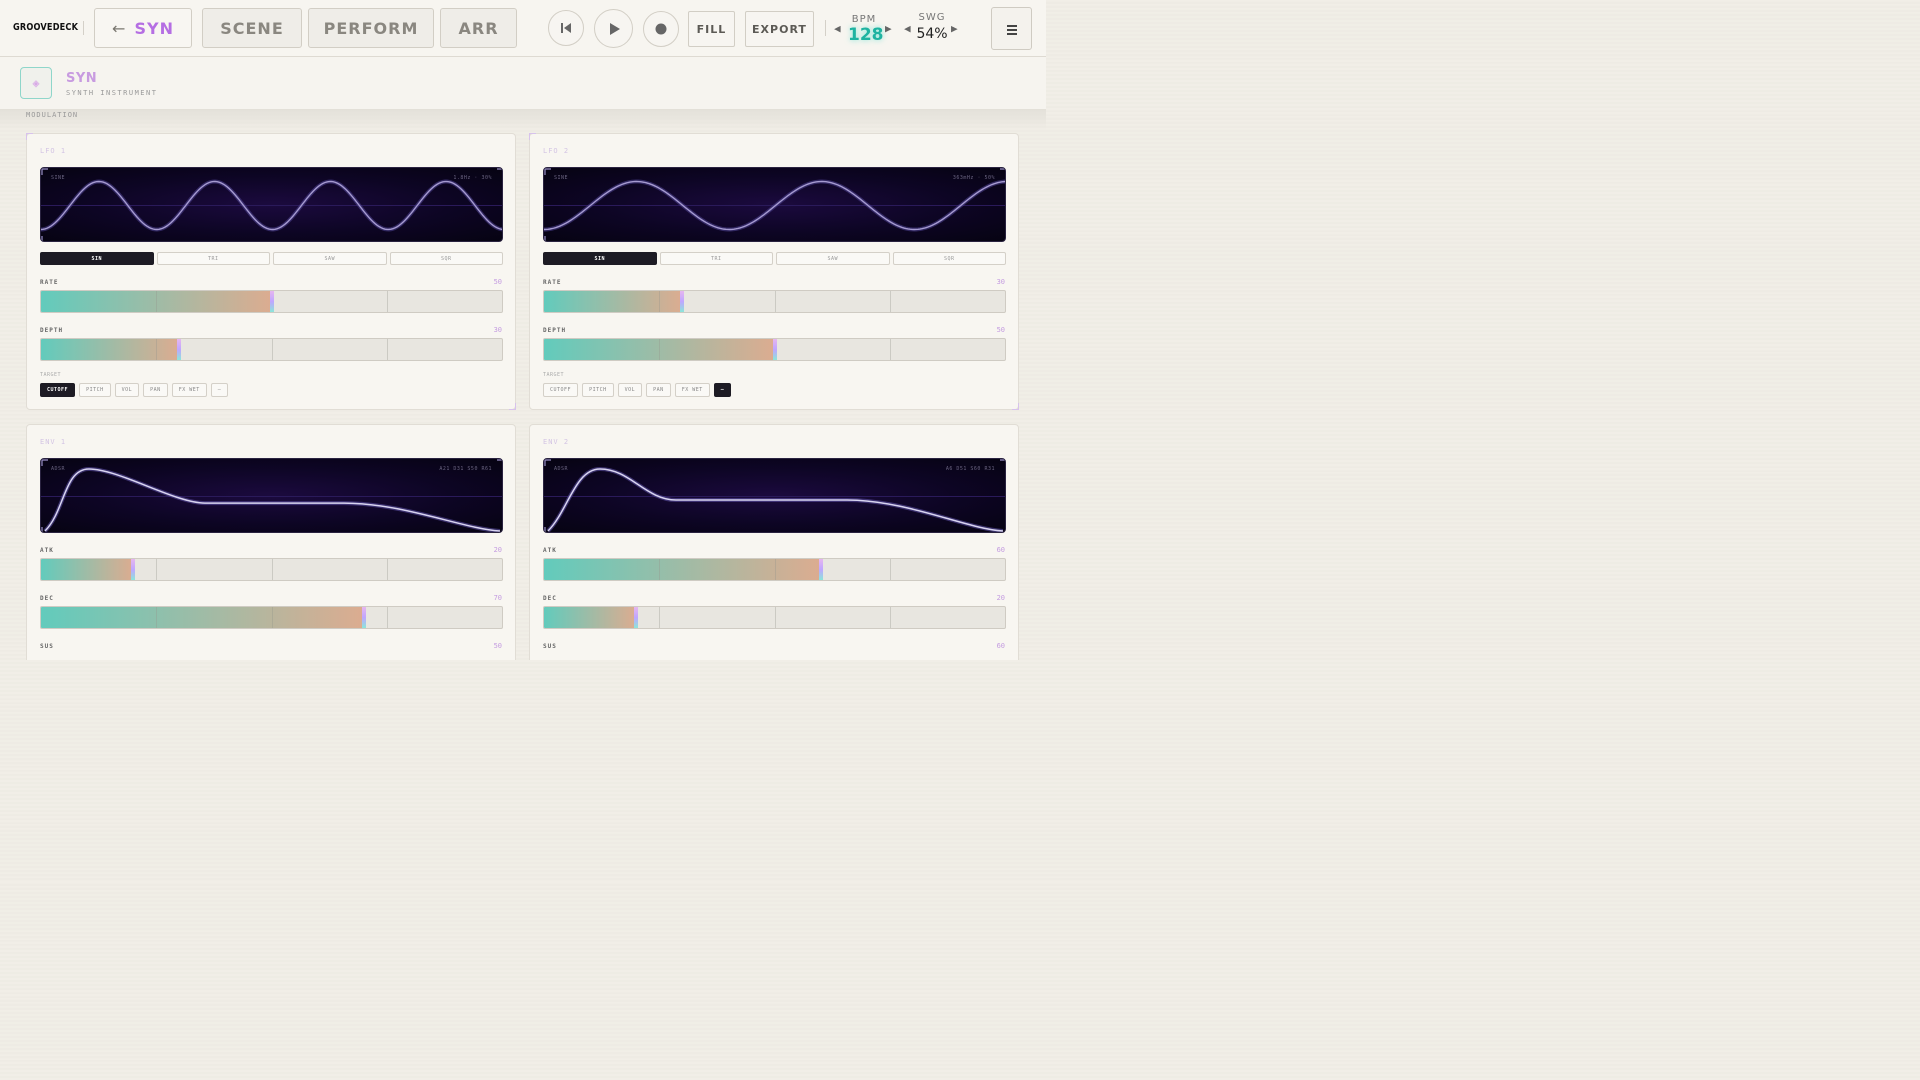 This screenshot has height=1080, width=1920. What do you see at coordinates (954, 28) in the screenshot?
I see `swing-increase-button: ▶` at bounding box center [954, 28].